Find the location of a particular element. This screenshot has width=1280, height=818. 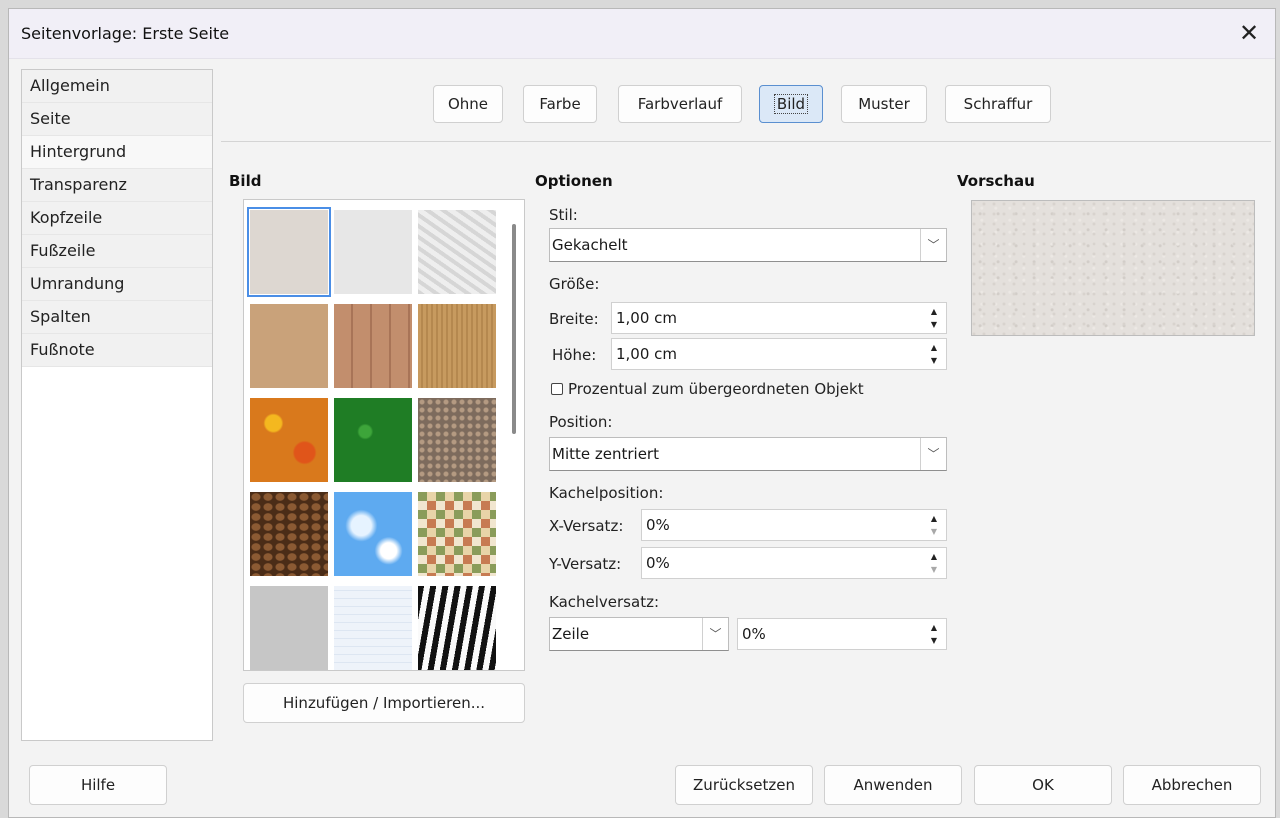

position-label: Position: is located at coordinates (581, 422).